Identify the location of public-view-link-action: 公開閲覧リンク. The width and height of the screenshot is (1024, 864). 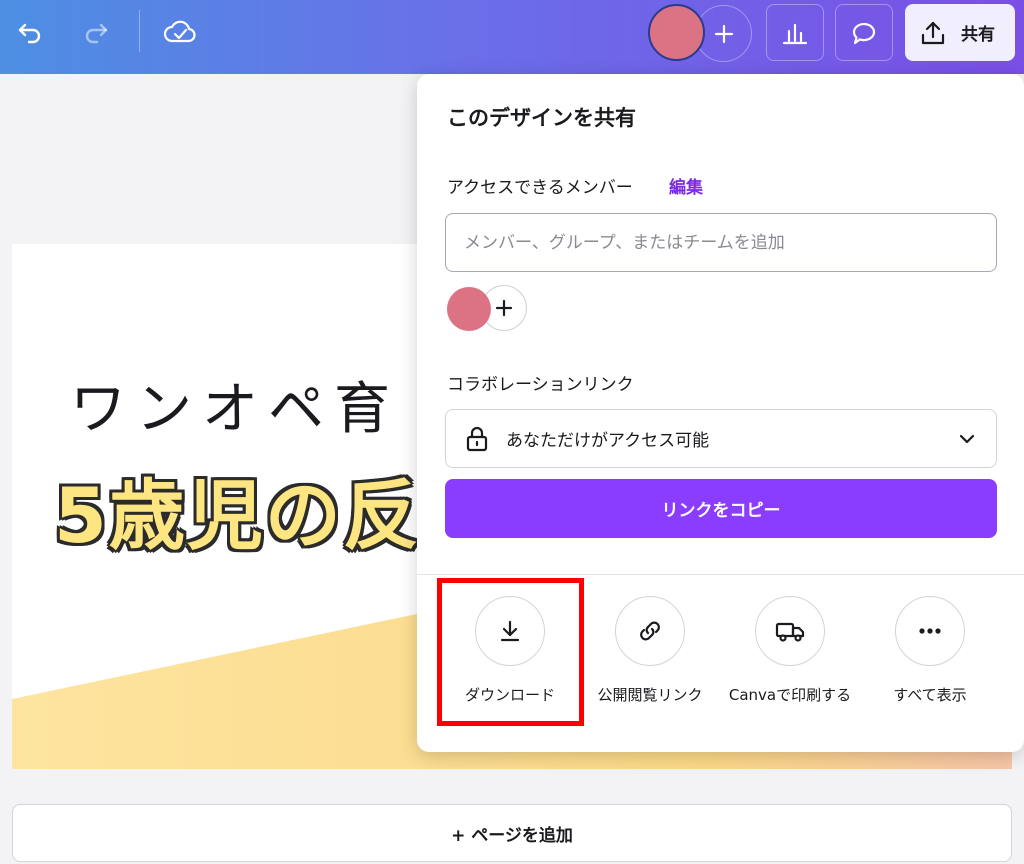
(650, 651).